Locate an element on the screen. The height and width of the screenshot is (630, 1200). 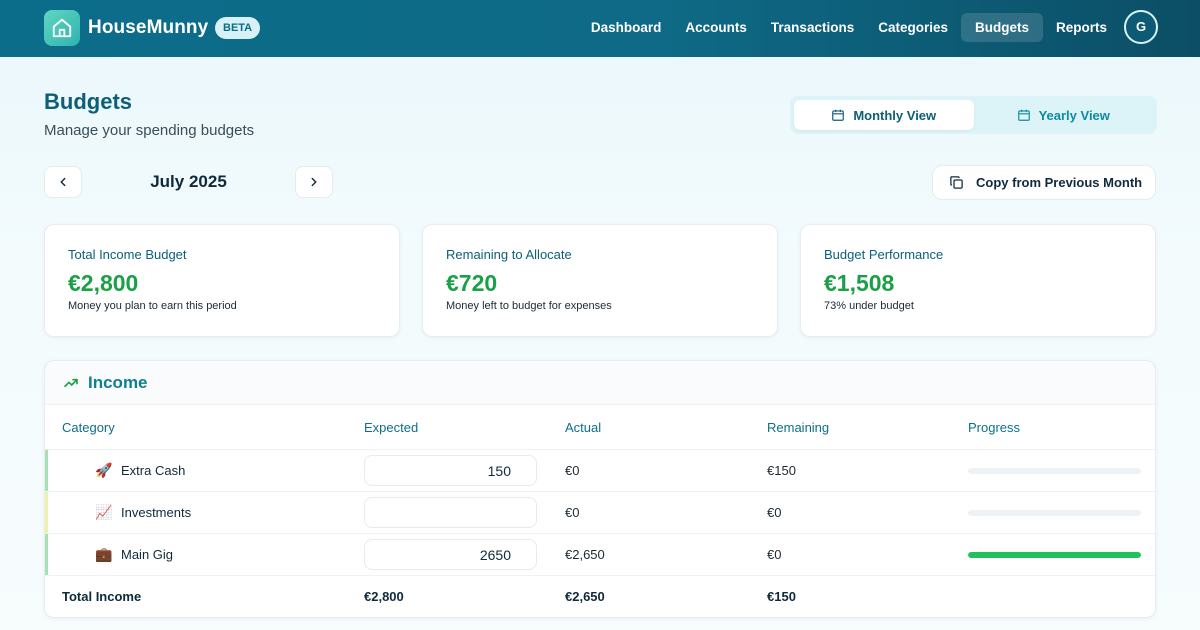
page-title: Budgets is located at coordinates (88, 101).